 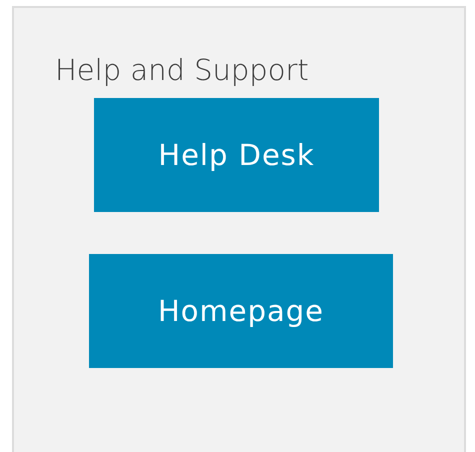 I want to click on panel-title: Help and Support, so click(x=182, y=70).